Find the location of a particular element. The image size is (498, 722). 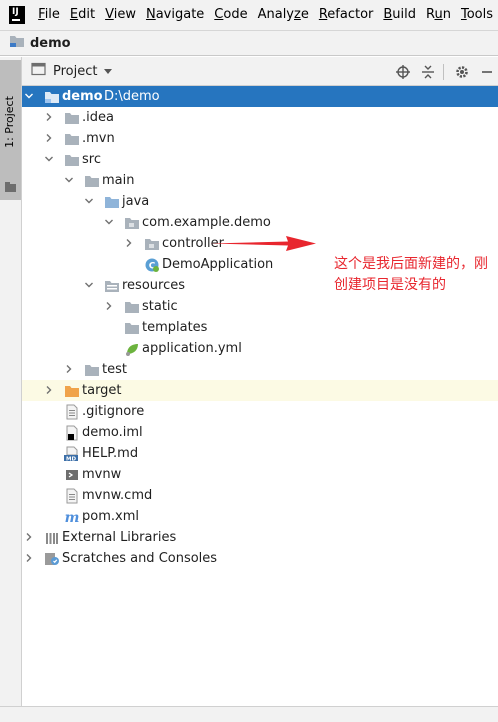

tree-node-application-yml: application.yml is located at coordinates (260, 348).